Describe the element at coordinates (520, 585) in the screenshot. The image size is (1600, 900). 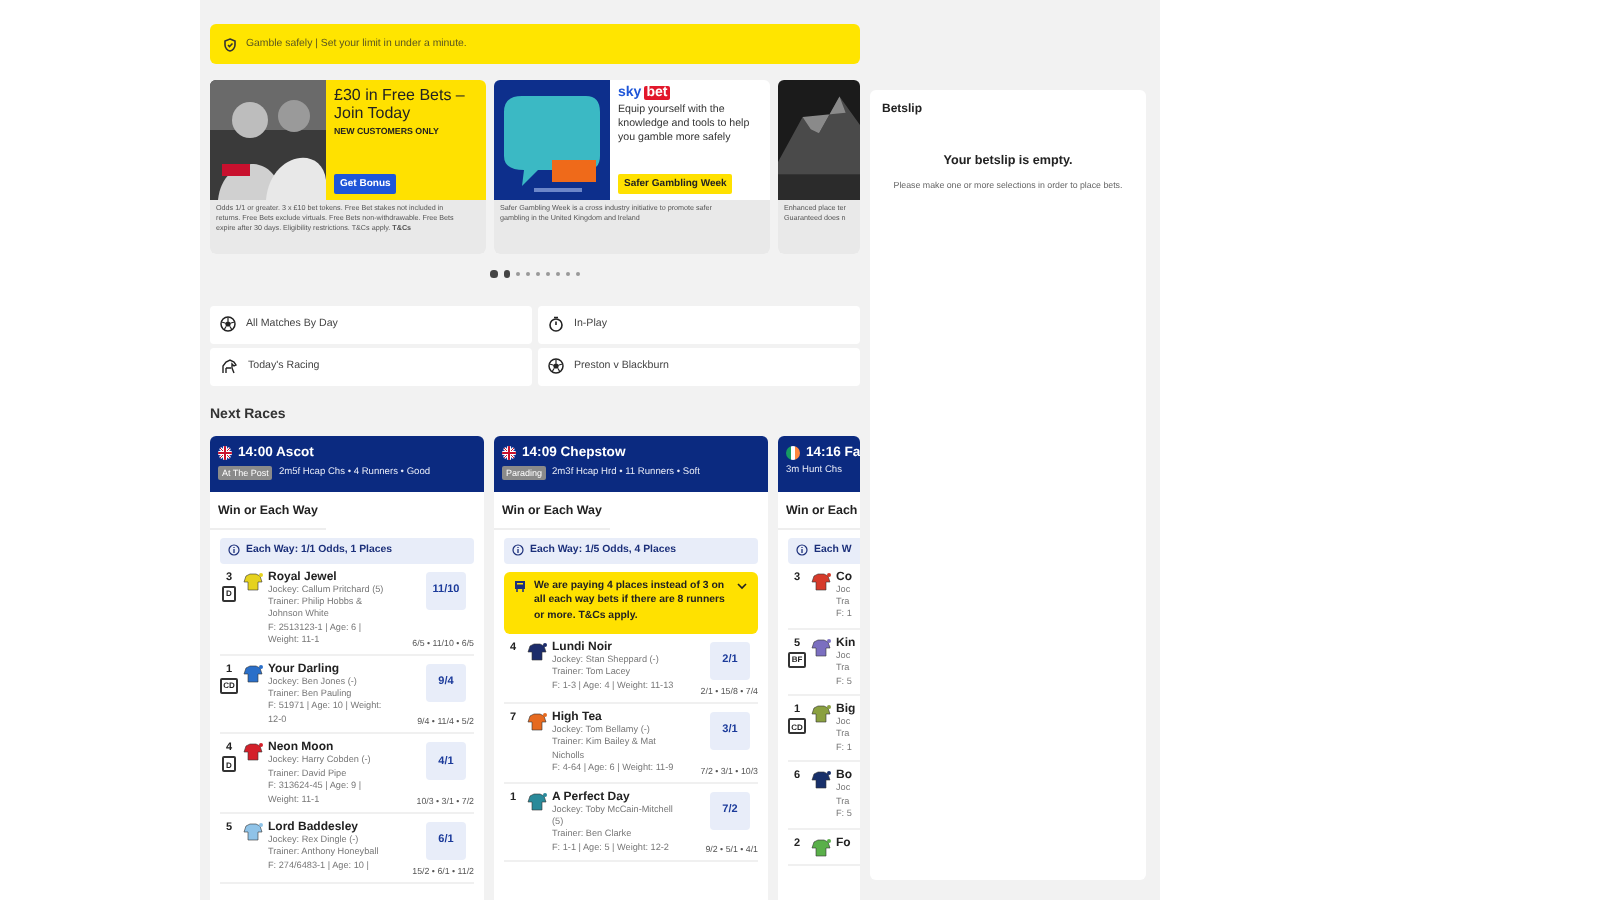
I see `notice-icon` at that location.